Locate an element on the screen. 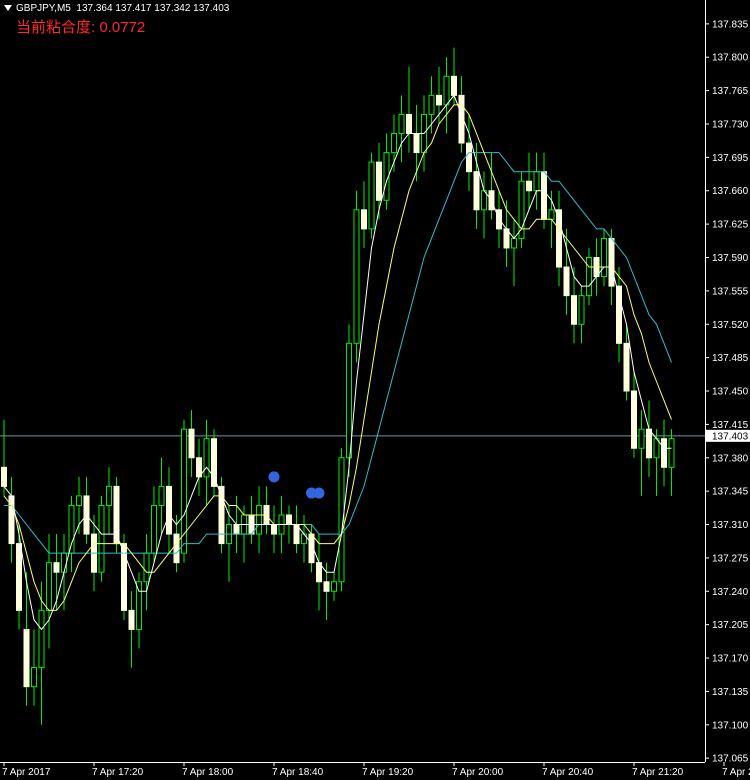 The width and height of the screenshot is (750, 780). y-tick-label: 137.380 is located at coordinates (730, 458).